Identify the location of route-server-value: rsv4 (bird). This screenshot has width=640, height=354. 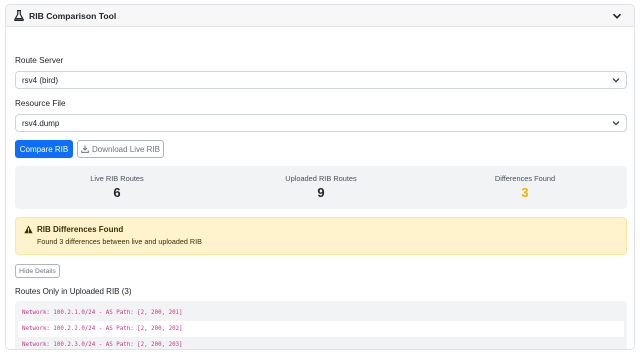
(40, 80).